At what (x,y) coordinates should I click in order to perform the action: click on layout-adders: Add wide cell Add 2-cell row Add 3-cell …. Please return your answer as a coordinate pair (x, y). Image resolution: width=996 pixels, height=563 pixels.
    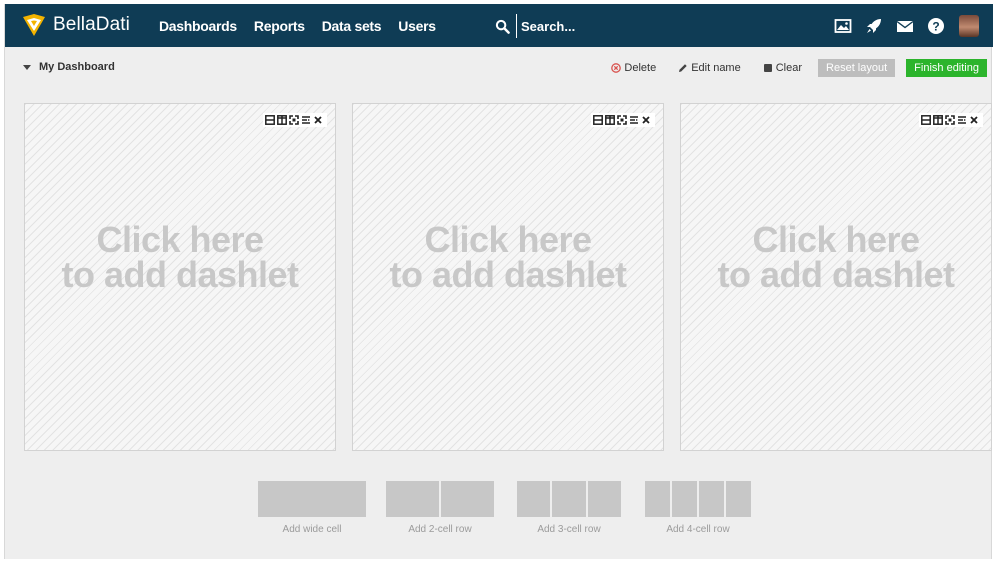
    Looking at the image, I should click on (499, 511).